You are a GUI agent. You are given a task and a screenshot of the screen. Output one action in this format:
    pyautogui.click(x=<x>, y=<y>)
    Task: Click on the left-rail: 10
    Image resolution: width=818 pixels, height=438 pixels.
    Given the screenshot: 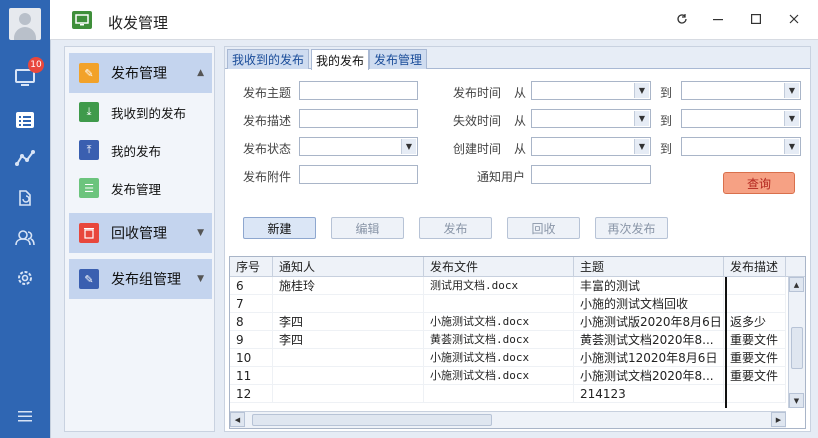 What is the action you would take?
    pyautogui.click(x=25, y=219)
    